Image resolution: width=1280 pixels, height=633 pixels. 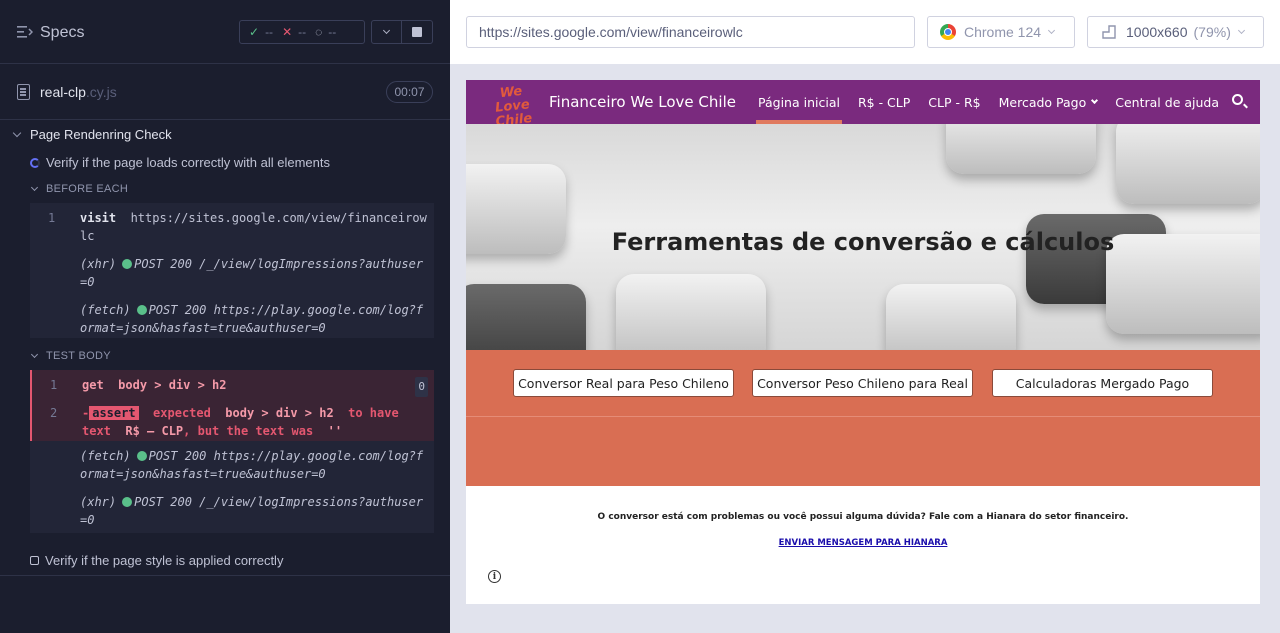 What do you see at coordinates (172, 385) in the screenshot?
I see `command-arg: body > div > h2` at bounding box center [172, 385].